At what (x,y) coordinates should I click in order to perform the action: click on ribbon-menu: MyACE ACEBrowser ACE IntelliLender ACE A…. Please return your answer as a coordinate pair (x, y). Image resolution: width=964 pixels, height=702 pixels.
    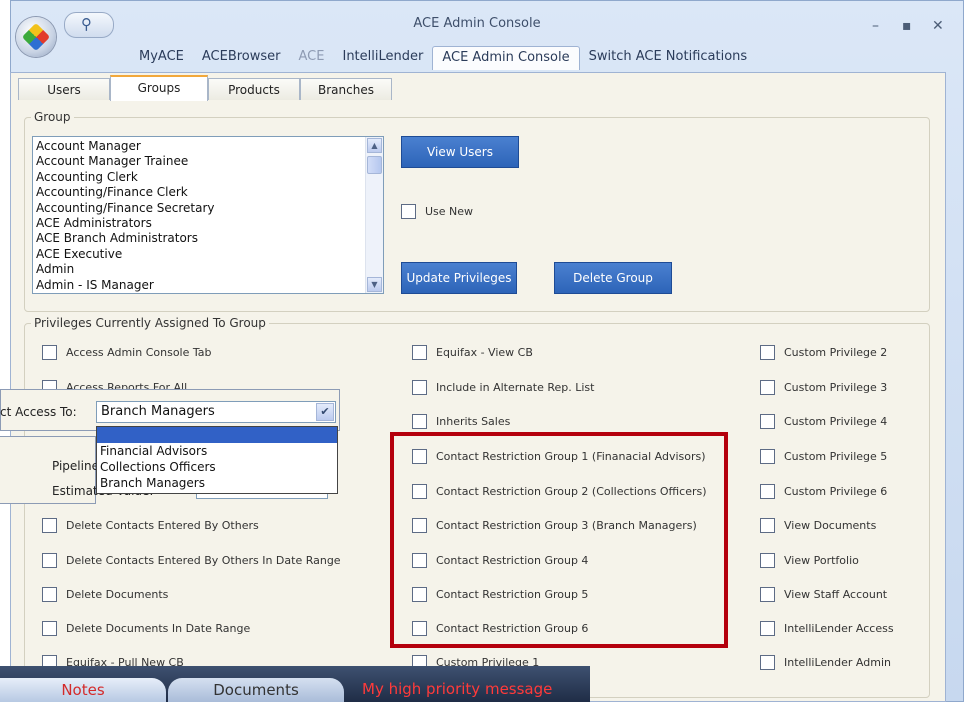
    Looking at the image, I should click on (443, 58).